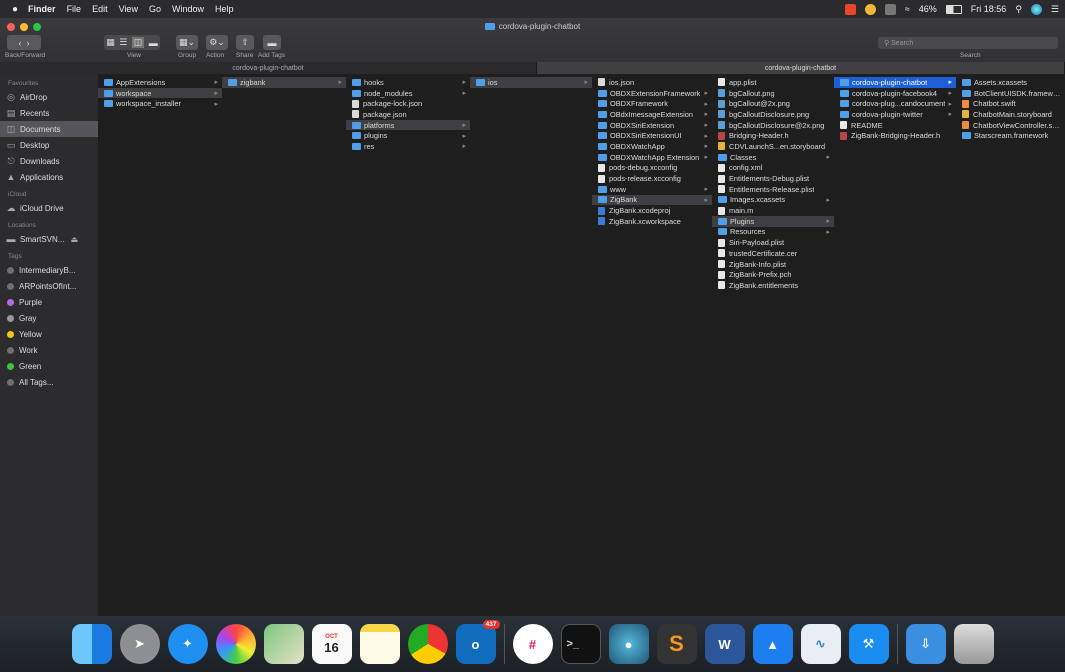  Describe the element at coordinates (1010, 114) in the screenshot. I see `file-row: ChatbotMain.storyboard` at that location.